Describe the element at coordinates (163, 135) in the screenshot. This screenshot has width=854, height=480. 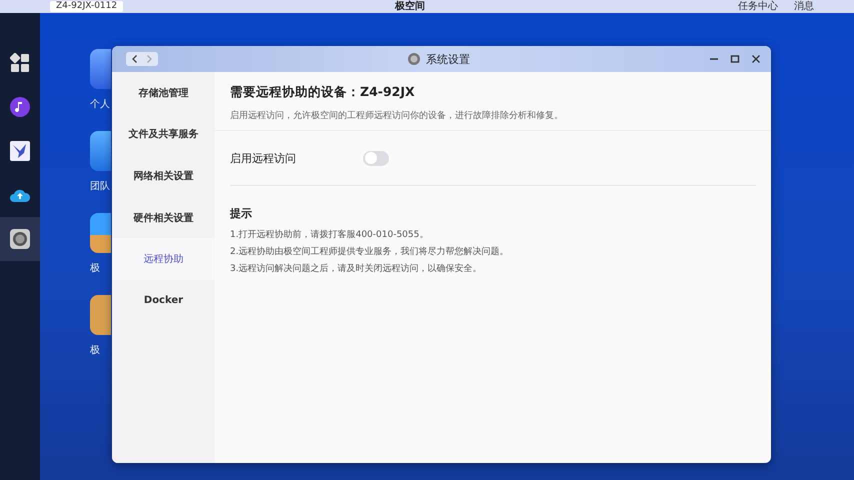
I see `sidebar-item: 文件及共享服务` at that location.